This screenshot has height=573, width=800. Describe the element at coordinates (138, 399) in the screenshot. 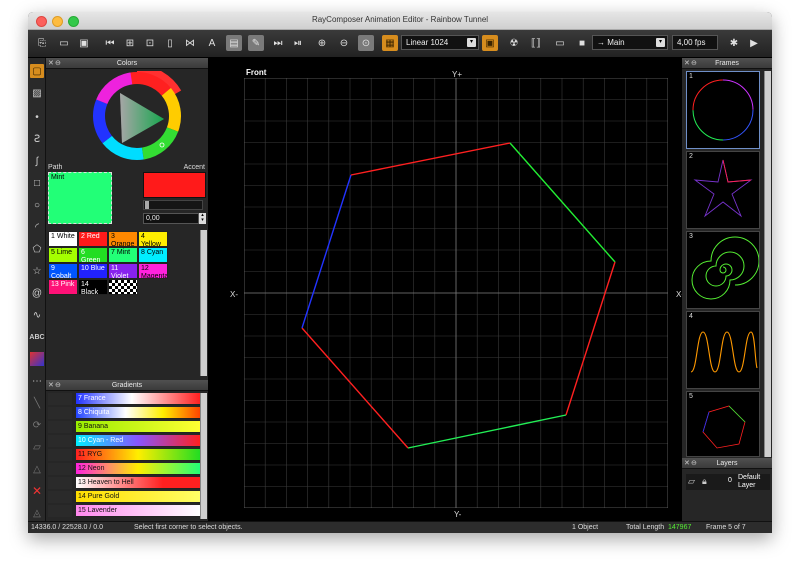

I see `gradient-item: 7 France` at that location.